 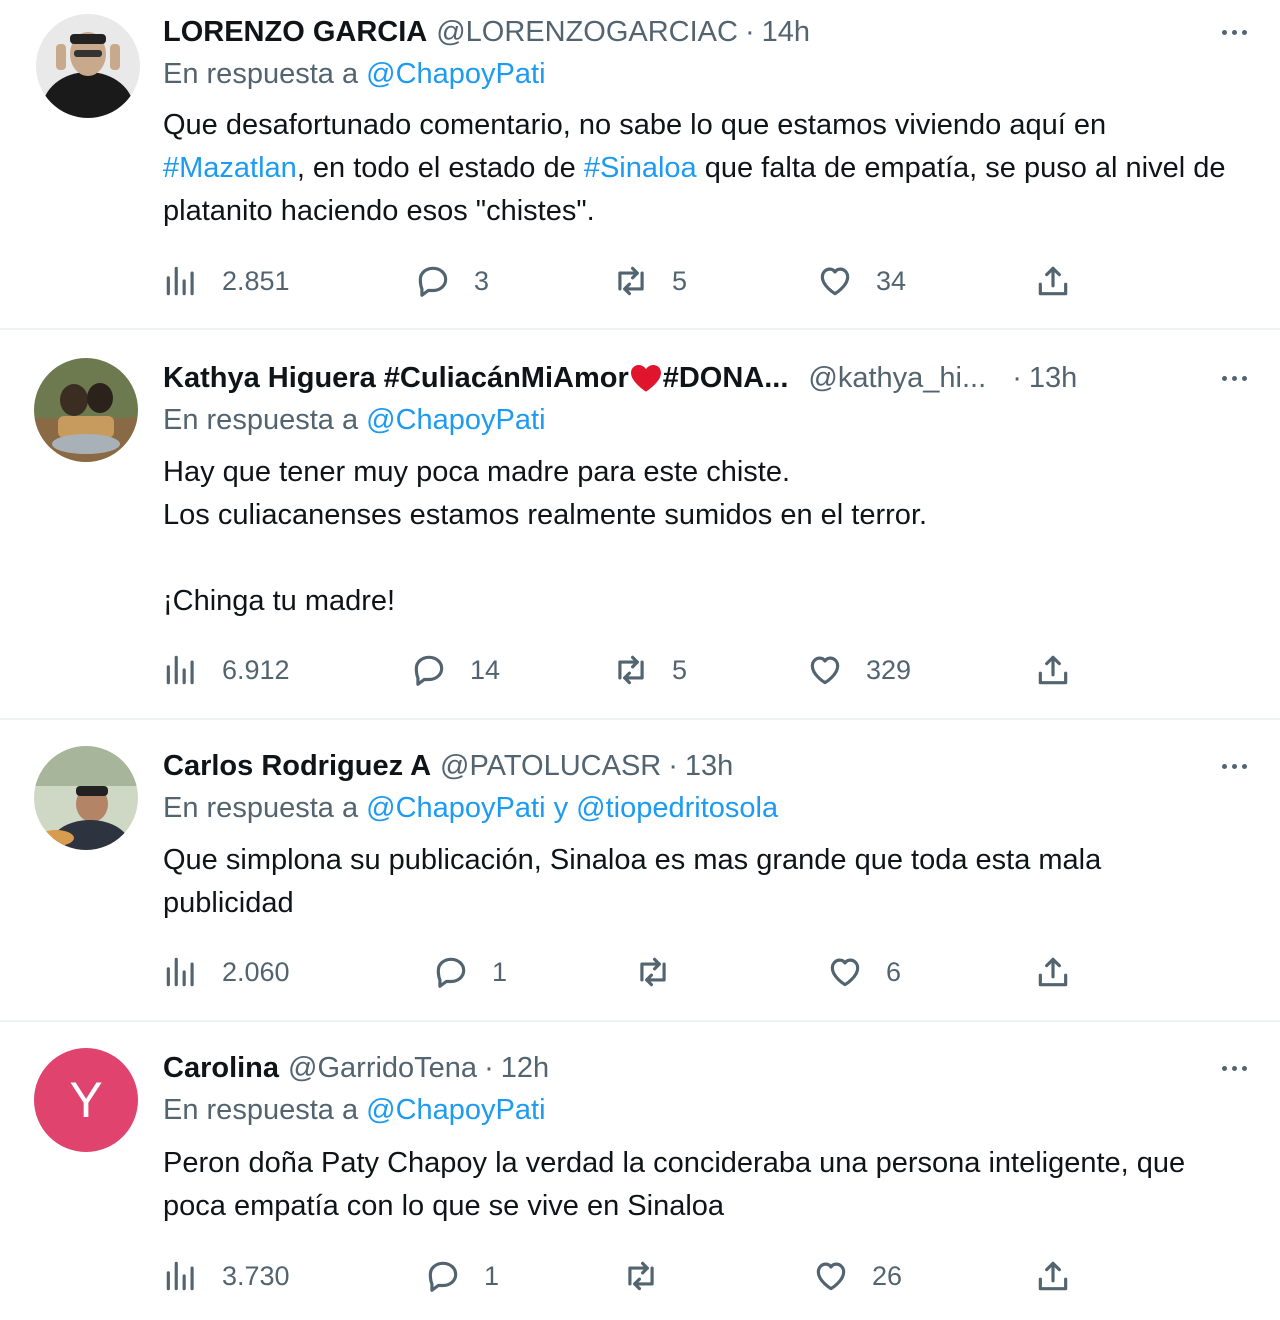 I want to click on views-count: 2.060, so click(x=256, y=971).